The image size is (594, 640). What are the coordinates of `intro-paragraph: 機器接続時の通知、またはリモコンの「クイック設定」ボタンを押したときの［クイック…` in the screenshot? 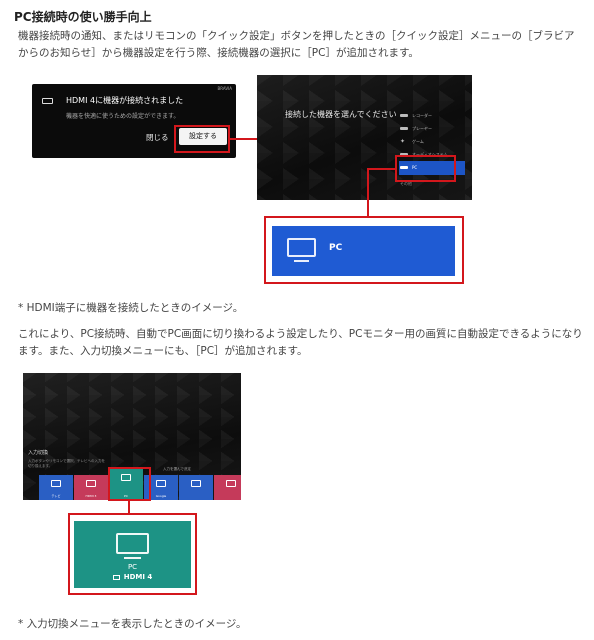 It's located at (296, 44).